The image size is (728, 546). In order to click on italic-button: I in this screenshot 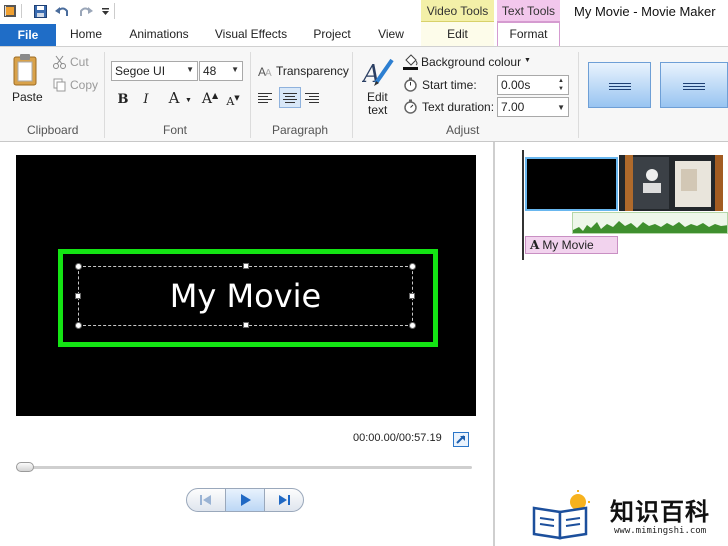, I will do `click(146, 99)`.